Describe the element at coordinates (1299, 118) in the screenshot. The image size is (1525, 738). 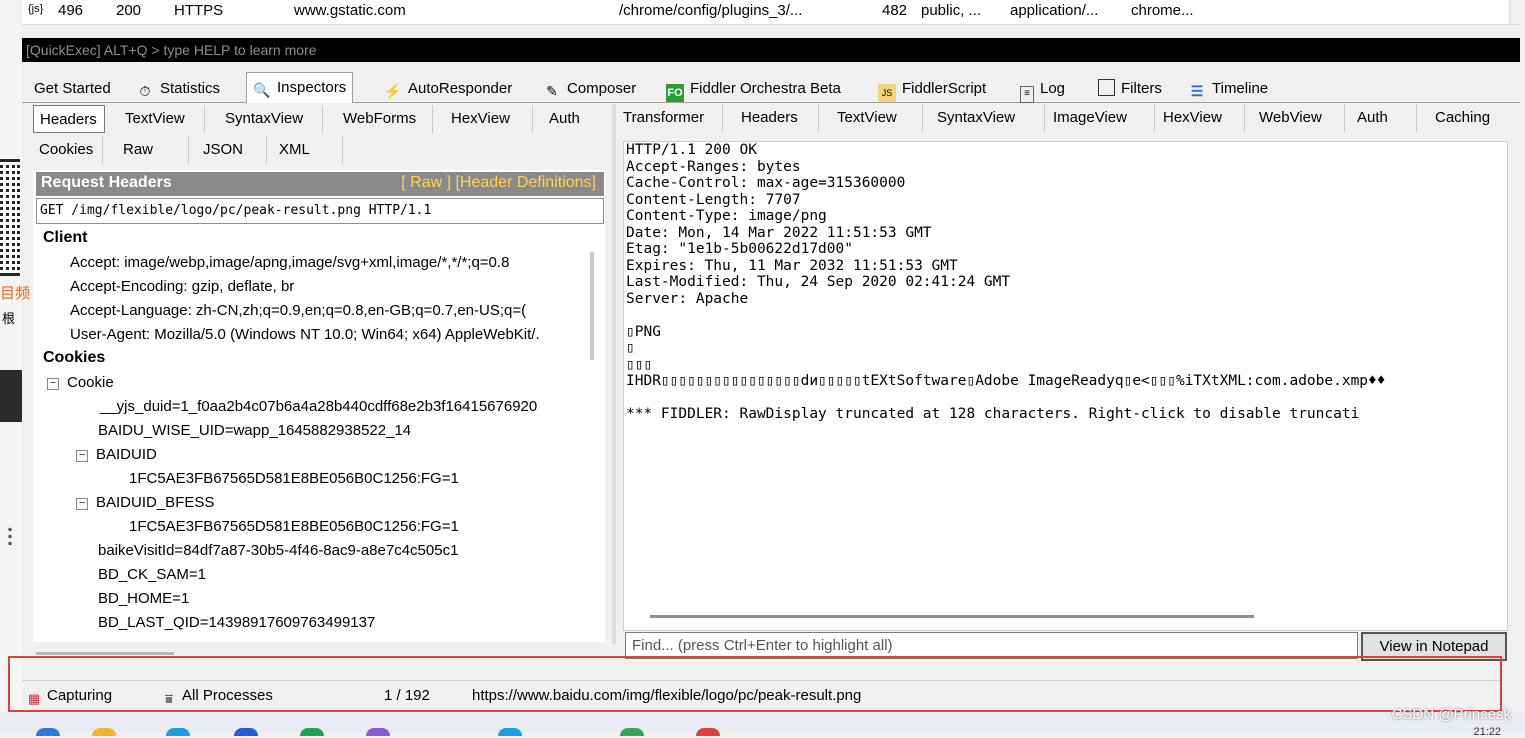
I see `resp-tab-webview: WebView` at that location.